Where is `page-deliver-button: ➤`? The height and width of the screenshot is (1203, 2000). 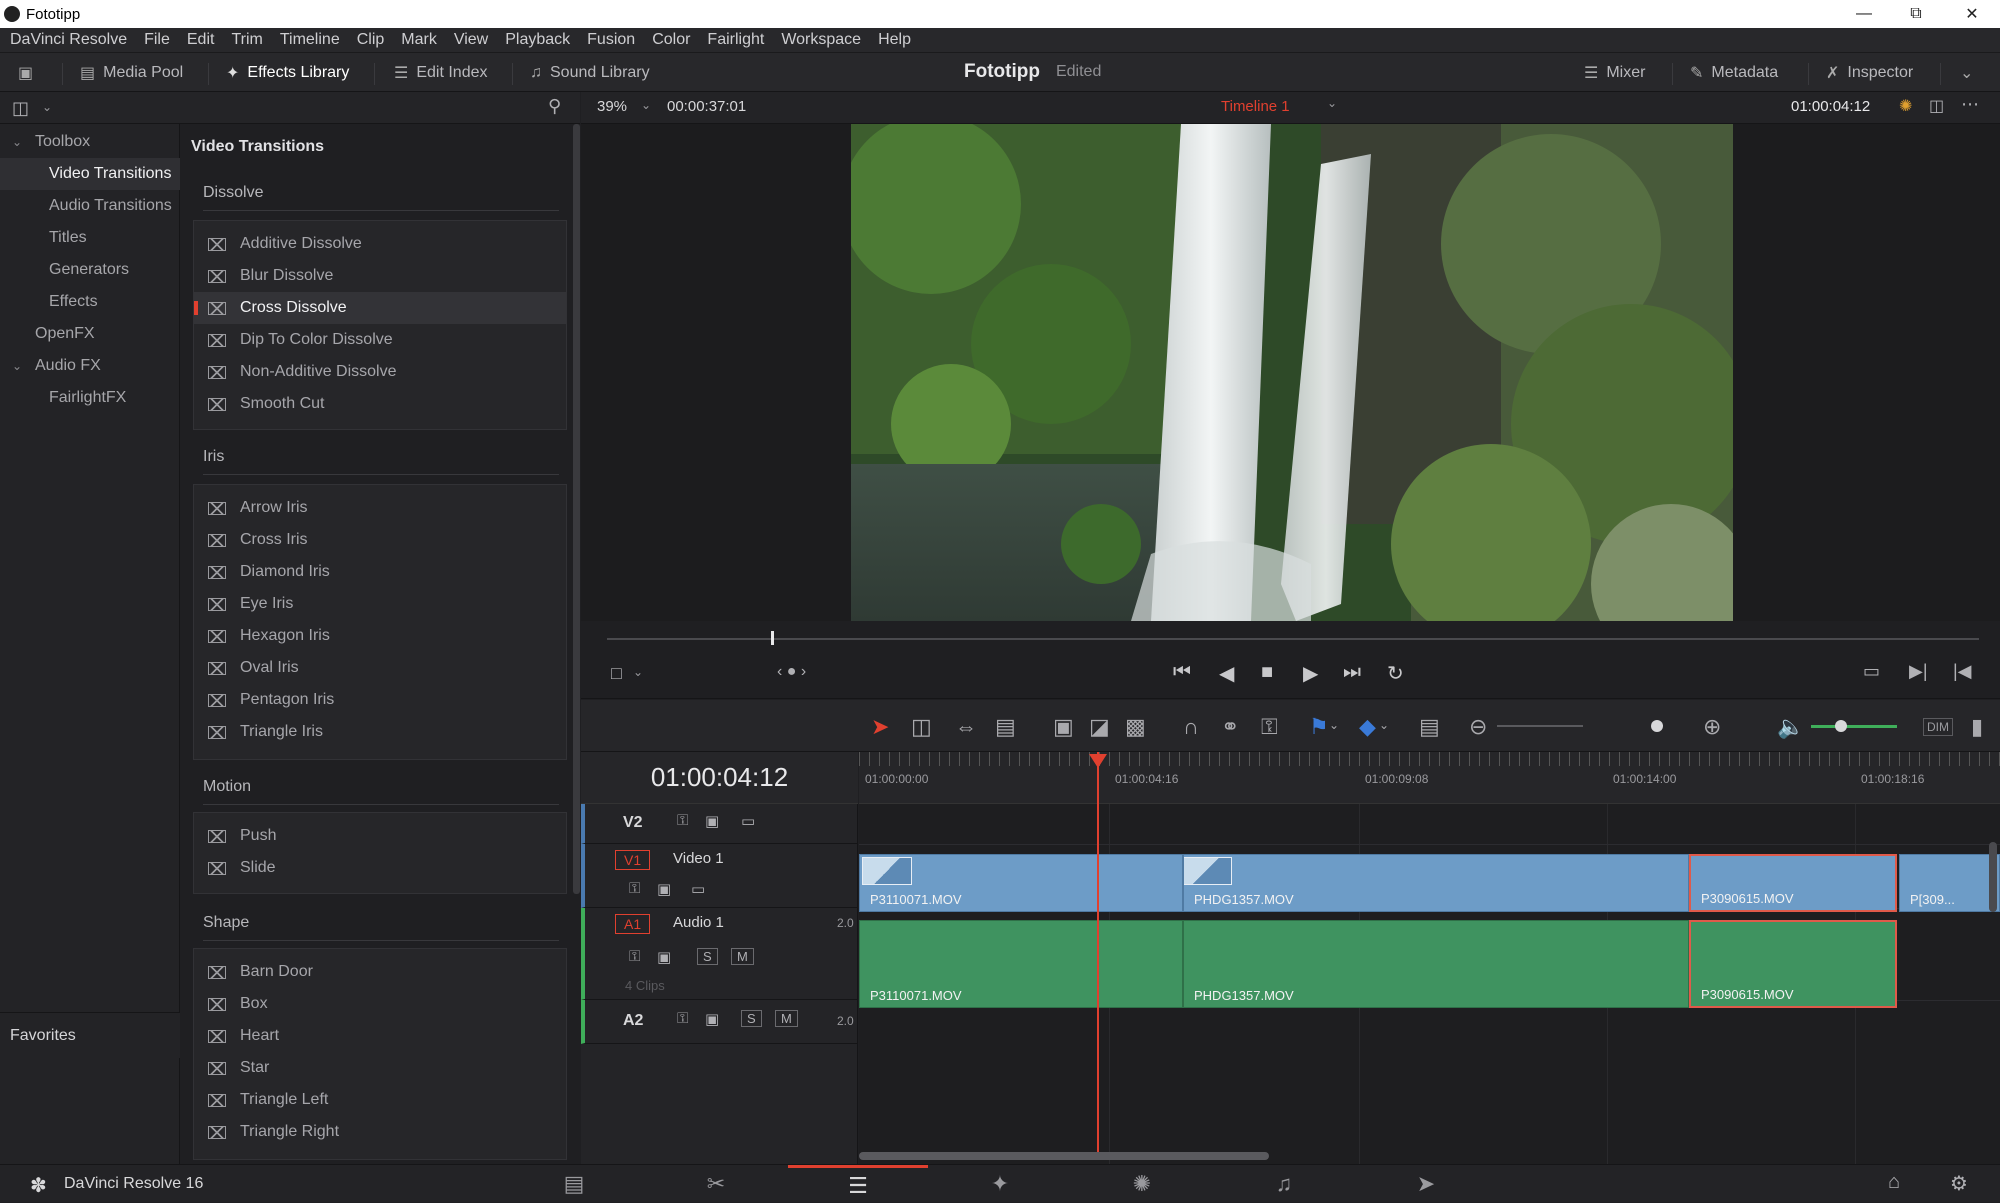 page-deliver-button: ➤ is located at coordinates (1426, 1184).